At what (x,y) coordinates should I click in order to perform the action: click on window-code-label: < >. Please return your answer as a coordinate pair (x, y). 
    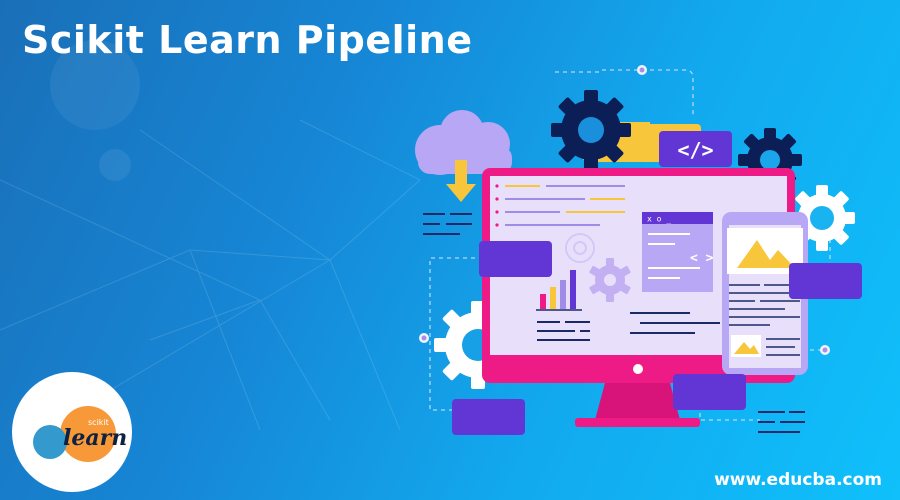
    Looking at the image, I should click on (702, 258).